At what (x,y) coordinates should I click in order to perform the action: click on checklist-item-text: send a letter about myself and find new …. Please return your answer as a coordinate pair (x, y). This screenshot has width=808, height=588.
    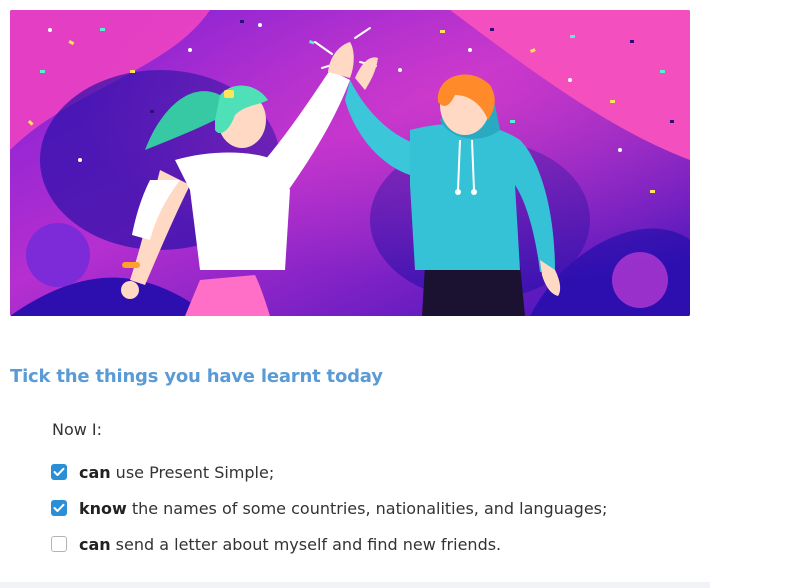
    Looking at the image, I should click on (308, 544).